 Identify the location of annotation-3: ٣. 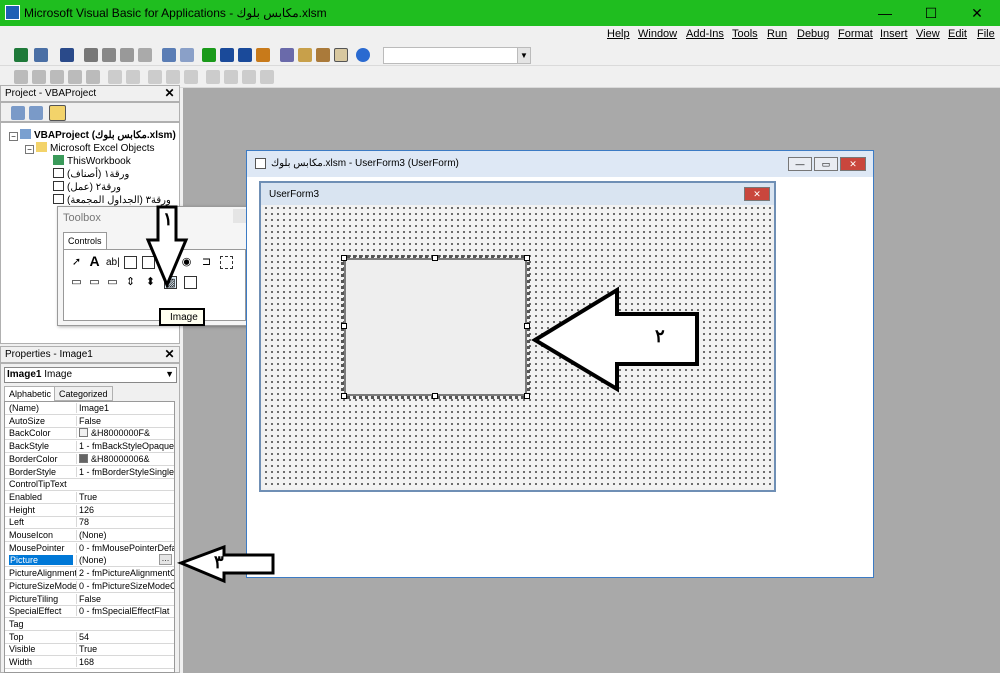
(219, 562).